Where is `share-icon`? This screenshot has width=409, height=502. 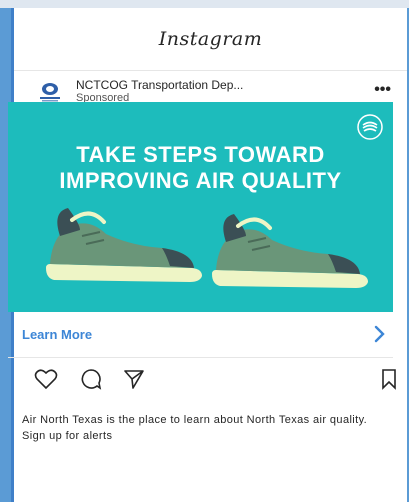 share-icon is located at coordinates (134, 379).